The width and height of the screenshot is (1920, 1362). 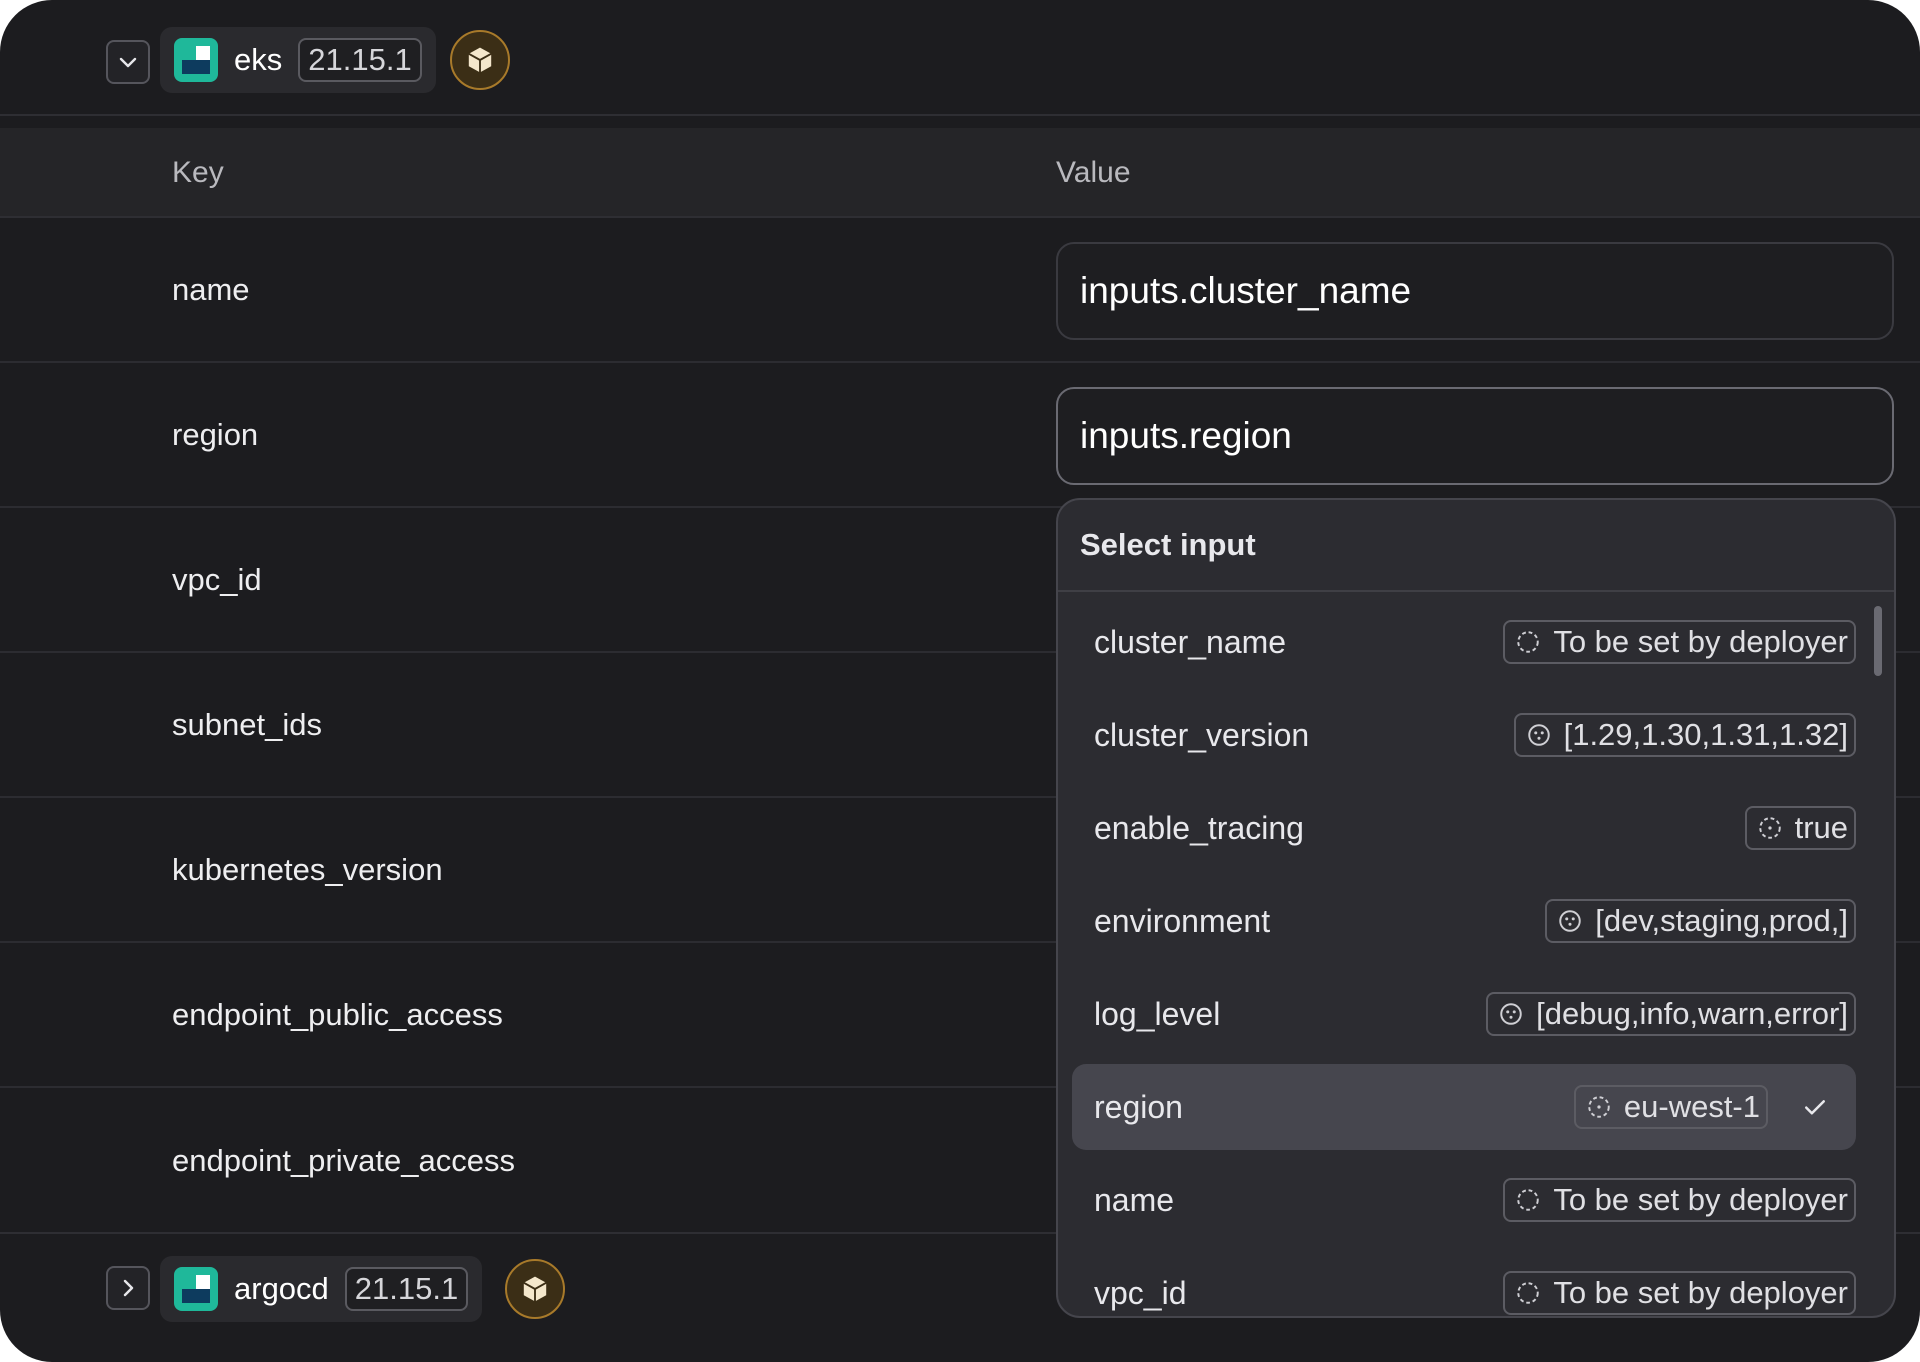 I want to click on expand-button, so click(x=128, y=1288).